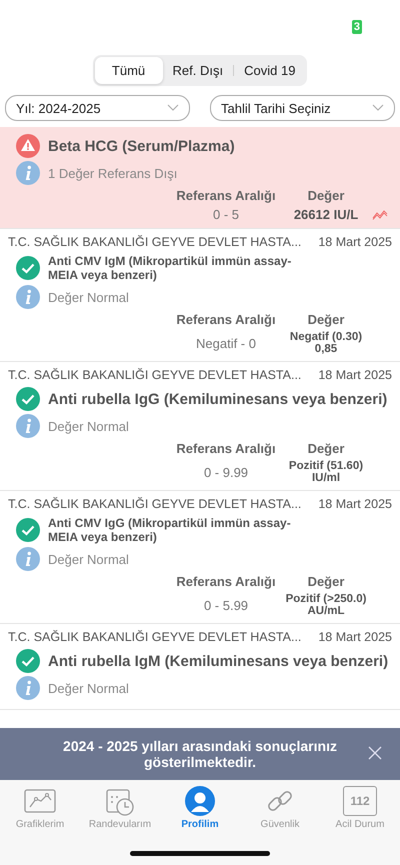  I want to click on test-name: Anti CMV IgM (Mikropartikül immün assay-MEIA veya benzeri), so click(170, 268).